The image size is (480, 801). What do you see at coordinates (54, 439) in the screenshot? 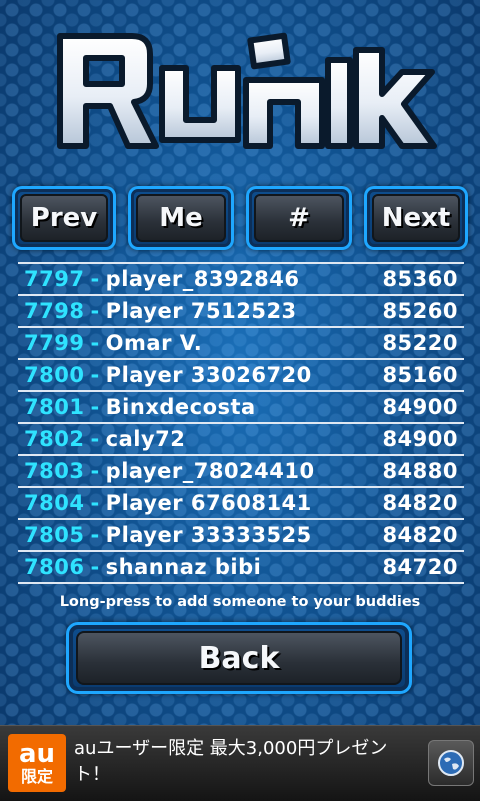
I see `row-rank: 7802` at bounding box center [54, 439].